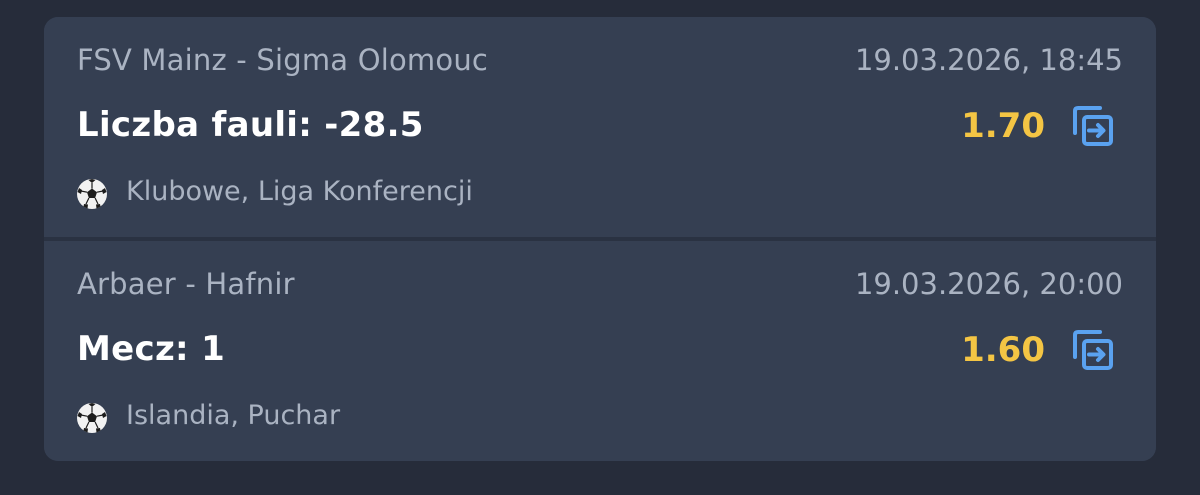  Describe the element at coordinates (151, 349) in the screenshot. I see `bet-selection: Mecz: 1` at that location.